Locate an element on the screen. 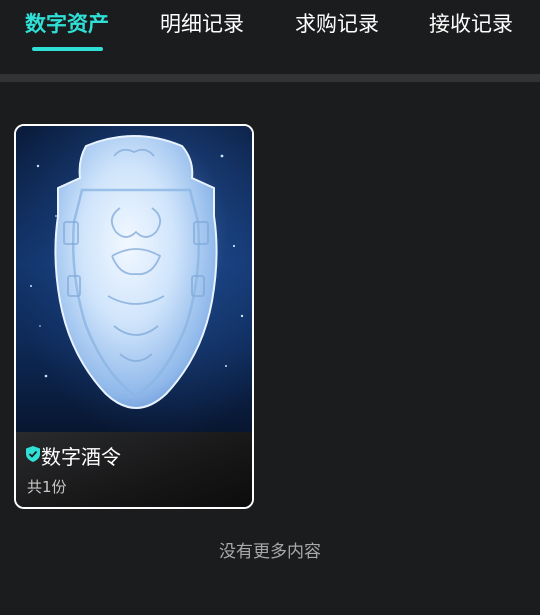 The width and height of the screenshot is (540, 615). shield-check-icon is located at coordinates (33, 454).